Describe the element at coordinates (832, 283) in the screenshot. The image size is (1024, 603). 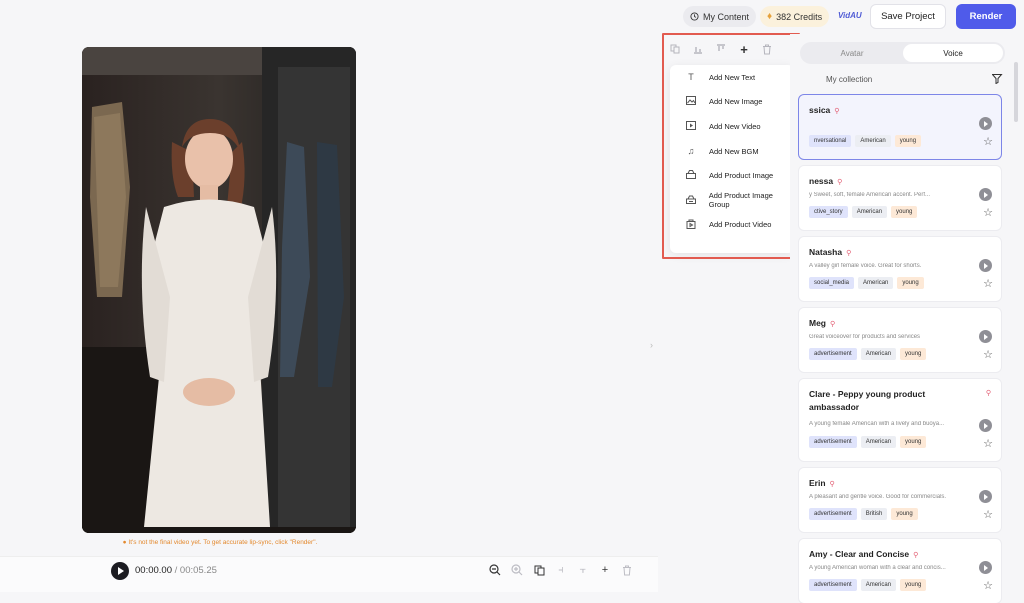
I see `tag-style: social_media` at that location.